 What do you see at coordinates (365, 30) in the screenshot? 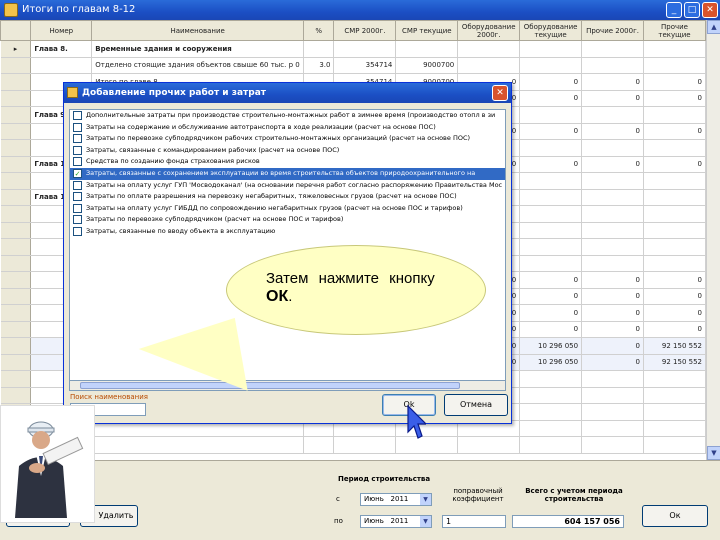
I see `column-header: СМР 2000г.` at bounding box center [365, 30].